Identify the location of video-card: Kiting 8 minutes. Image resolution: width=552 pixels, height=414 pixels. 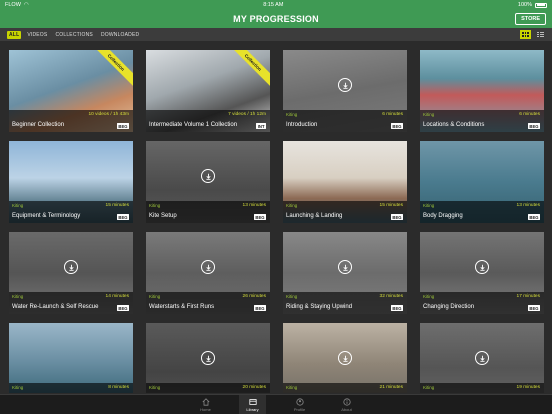
(71, 358).